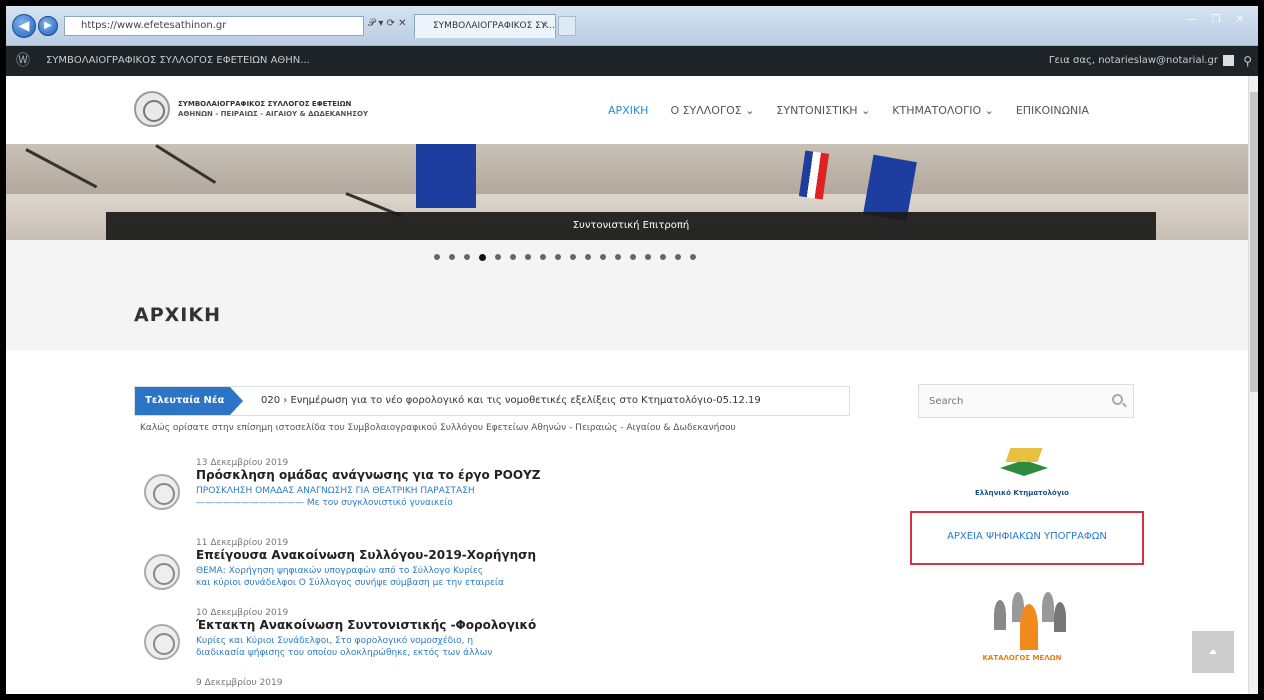 Image resolution: width=1264 pixels, height=700 pixels. Describe the element at coordinates (214, 26) in the screenshot. I see `address-bar: https://www.efetesathinon.gr` at that location.